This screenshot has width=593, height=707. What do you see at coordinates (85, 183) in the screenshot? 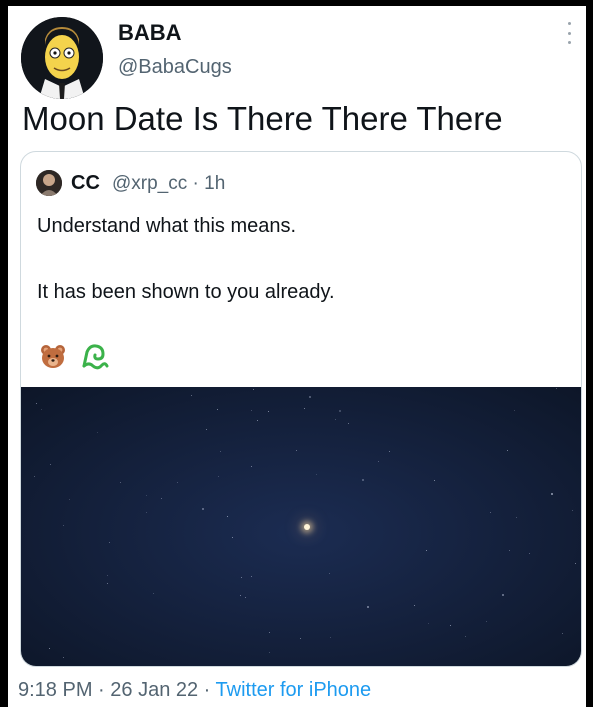
I see `quoted-author-name: CC` at bounding box center [85, 183].